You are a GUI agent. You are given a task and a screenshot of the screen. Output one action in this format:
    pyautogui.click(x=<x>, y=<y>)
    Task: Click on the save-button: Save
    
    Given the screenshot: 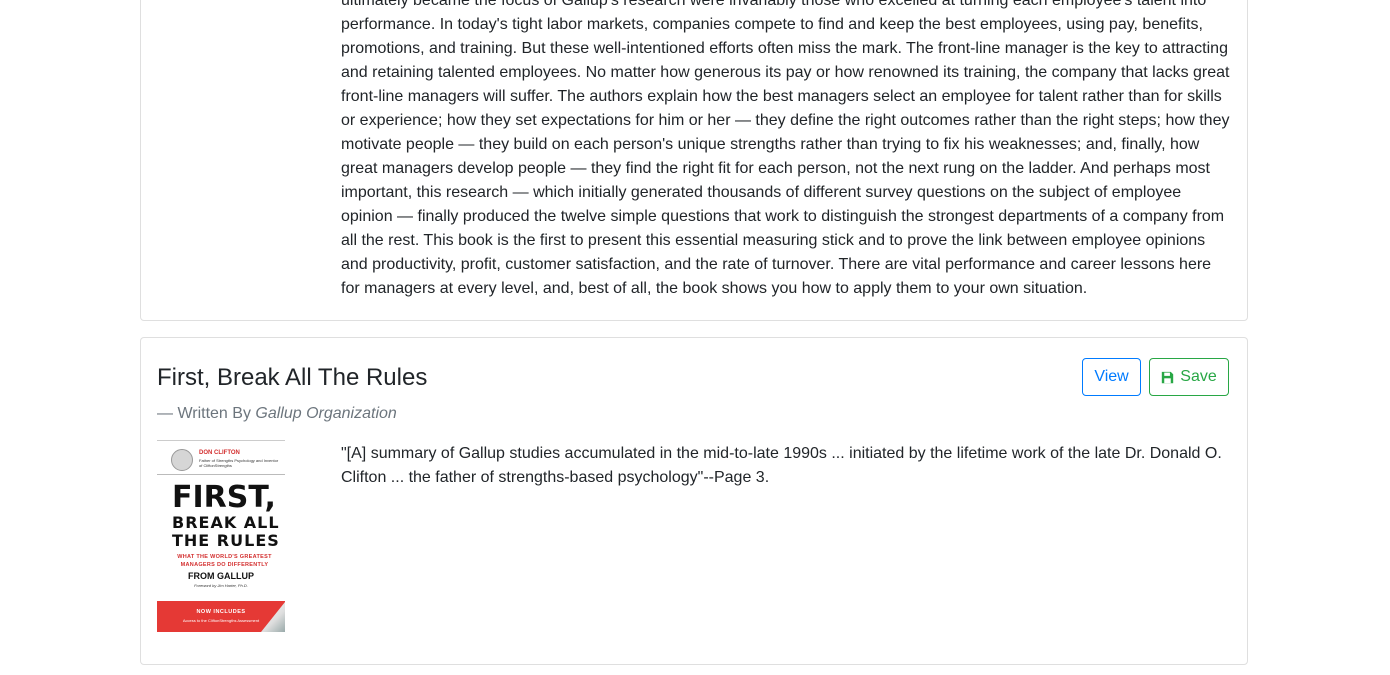 What is the action you would take?
    pyautogui.click(x=1189, y=377)
    